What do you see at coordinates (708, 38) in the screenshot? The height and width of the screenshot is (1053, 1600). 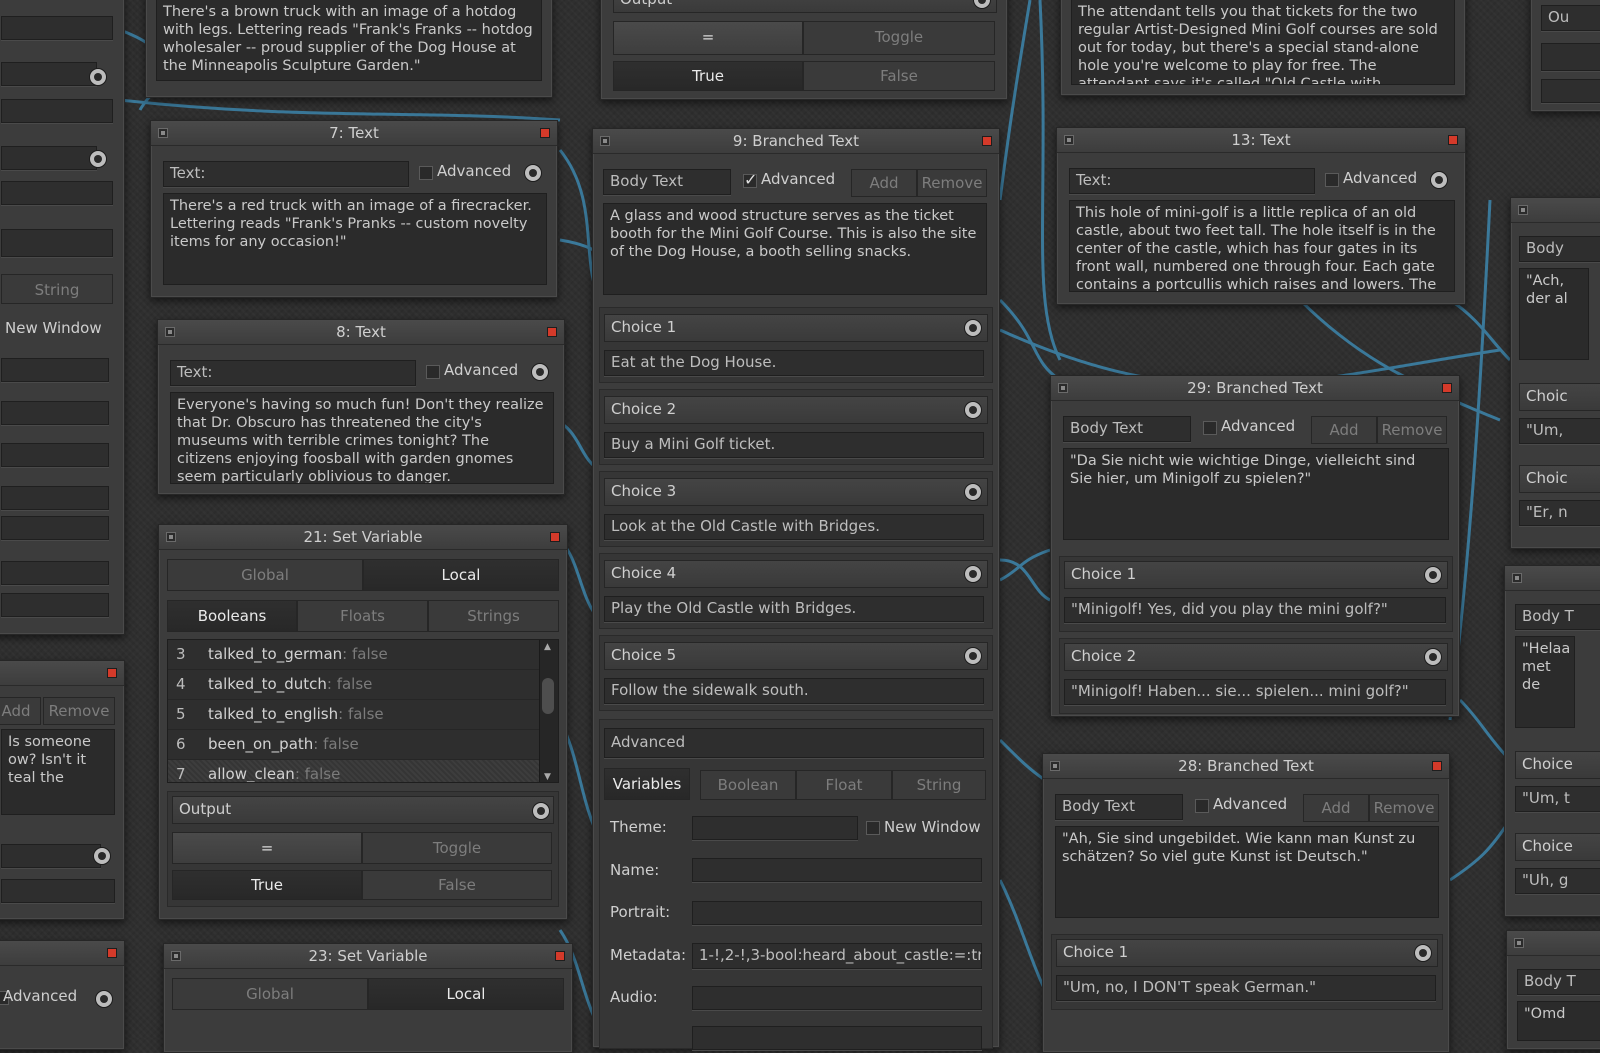 I see `top-equals-button: =` at bounding box center [708, 38].